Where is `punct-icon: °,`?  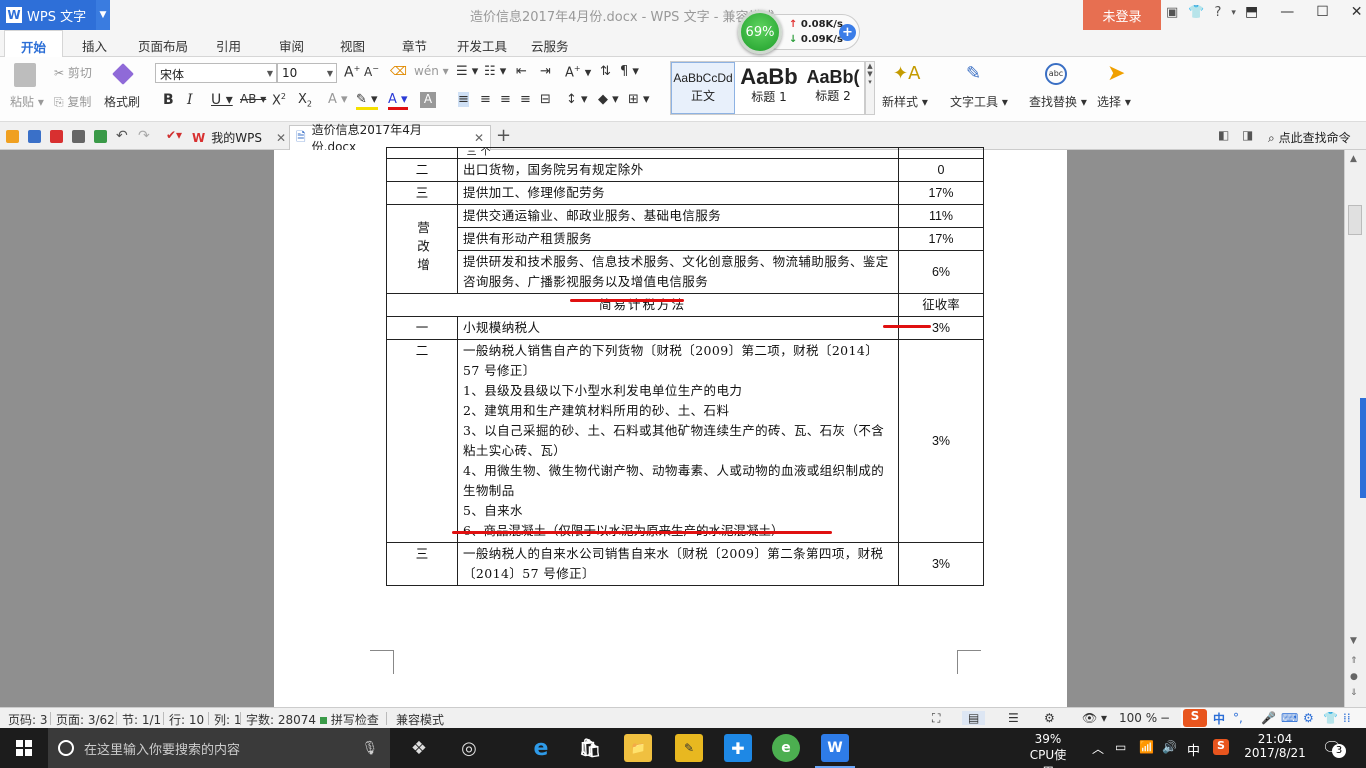
punct-icon: °, is located at coordinates (1238, 718).